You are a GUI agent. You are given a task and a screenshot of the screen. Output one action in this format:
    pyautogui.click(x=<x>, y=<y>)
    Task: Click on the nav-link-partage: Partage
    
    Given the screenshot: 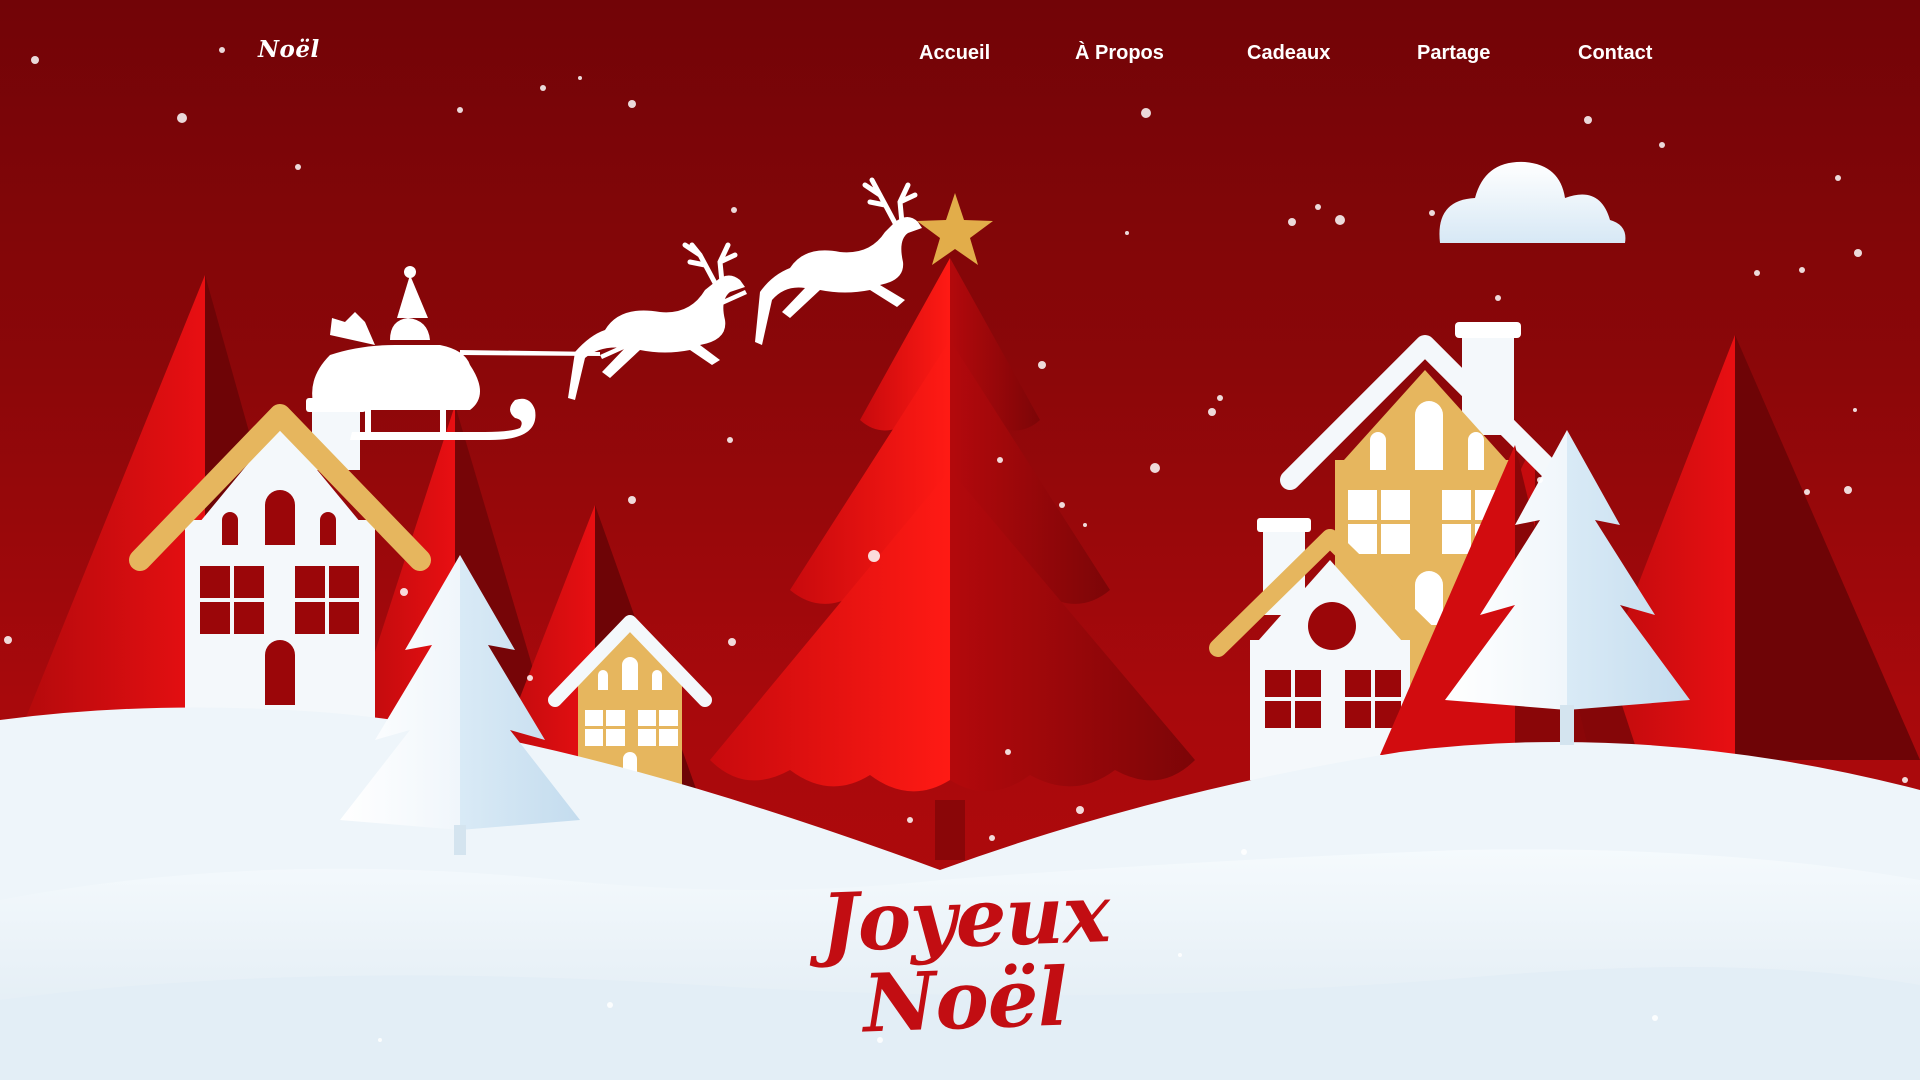 What is the action you would take?
    pyautogui.click(x=1453, y=53)
    